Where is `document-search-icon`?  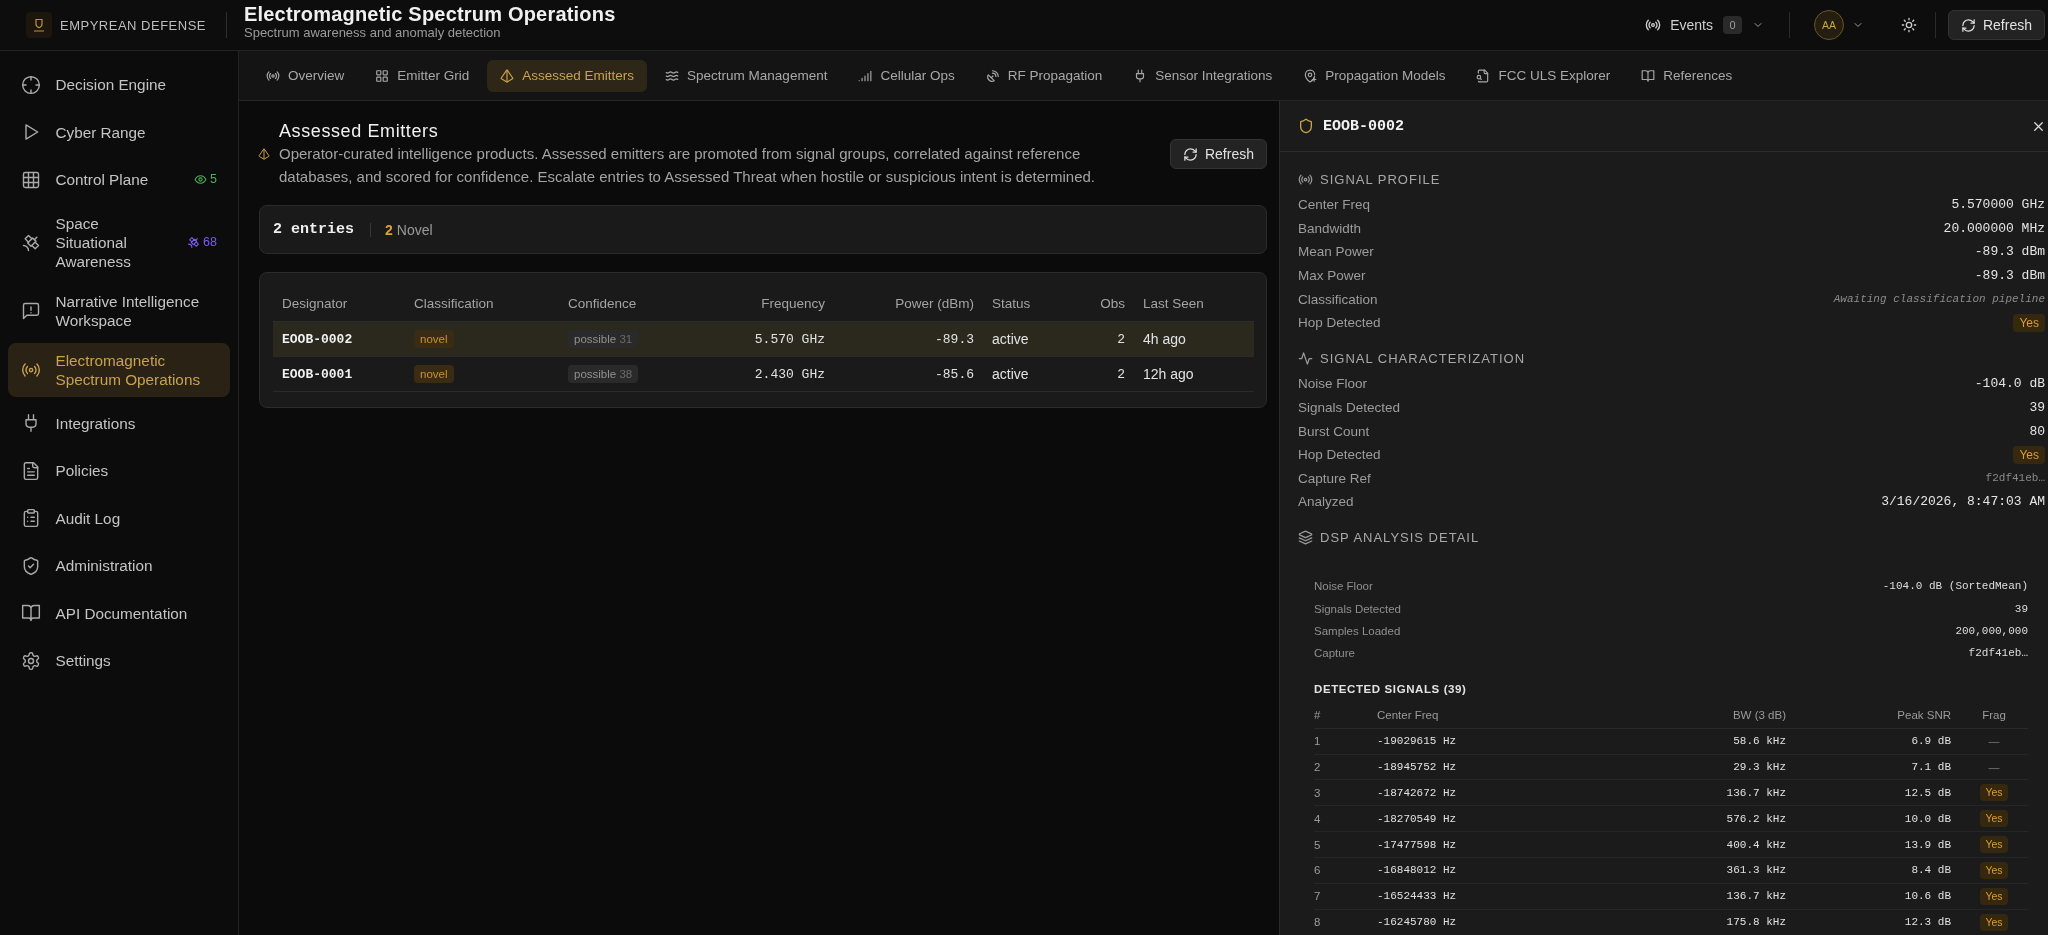
document-search-icon is located at coordinates (1483, 75).